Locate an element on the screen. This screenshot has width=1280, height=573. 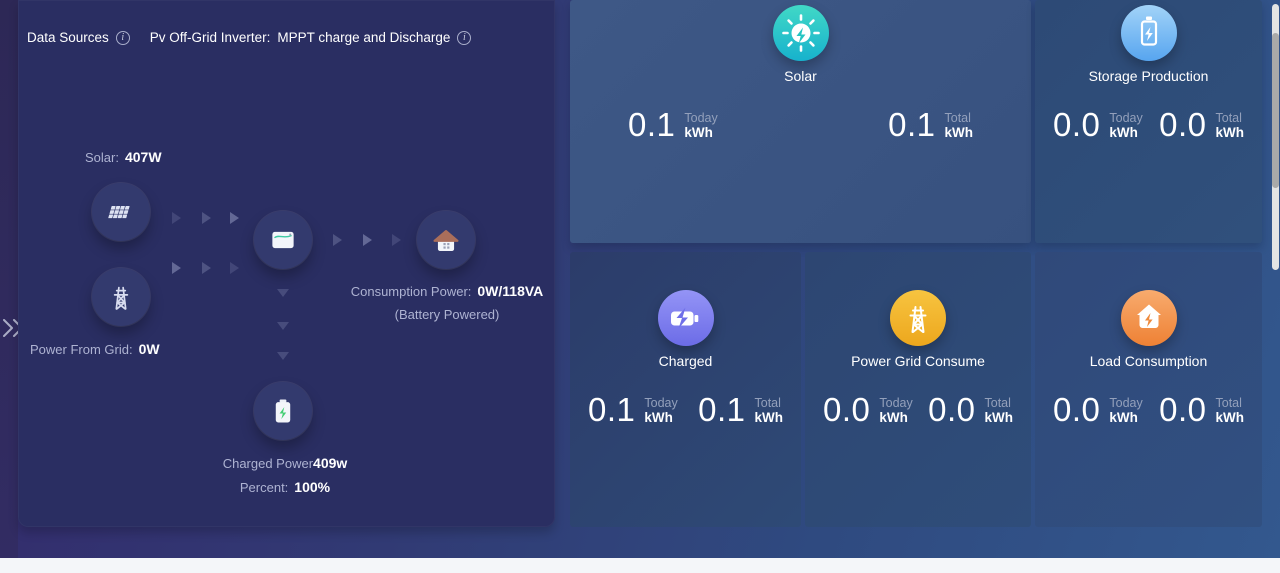
card-title: Charged is located at coordinates (685, 361).